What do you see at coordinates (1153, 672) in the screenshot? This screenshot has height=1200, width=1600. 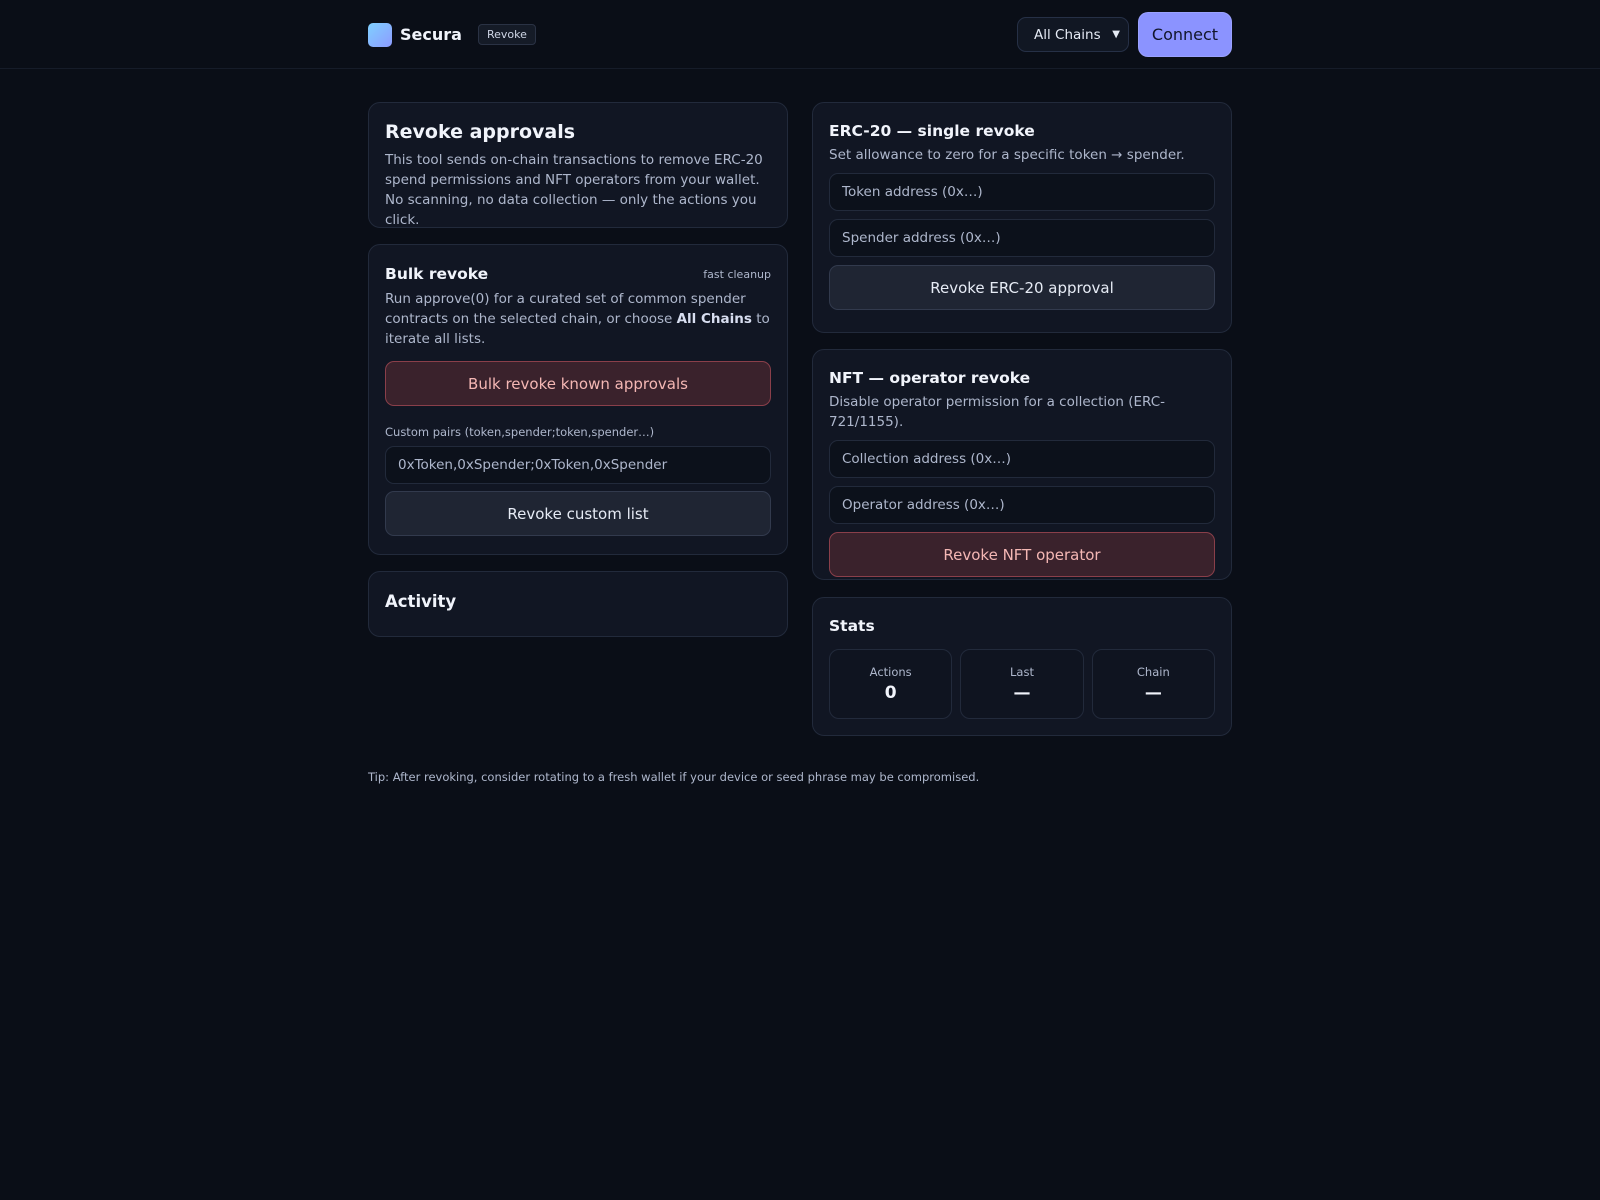 I see `stat-label: Chain` at bounding box center [1153, 672].